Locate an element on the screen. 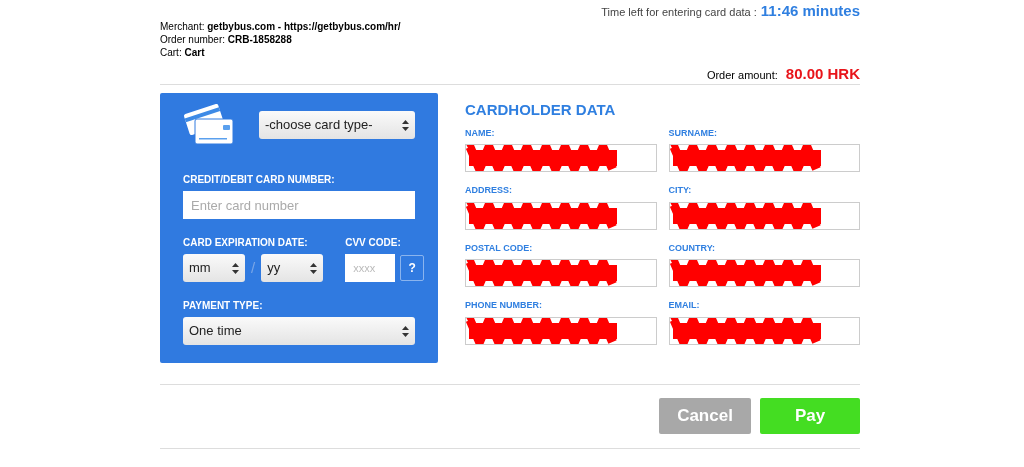 This screenshot has height=467, width=1024. card-number-field: Enter card number is located at coordinates (299, 205).